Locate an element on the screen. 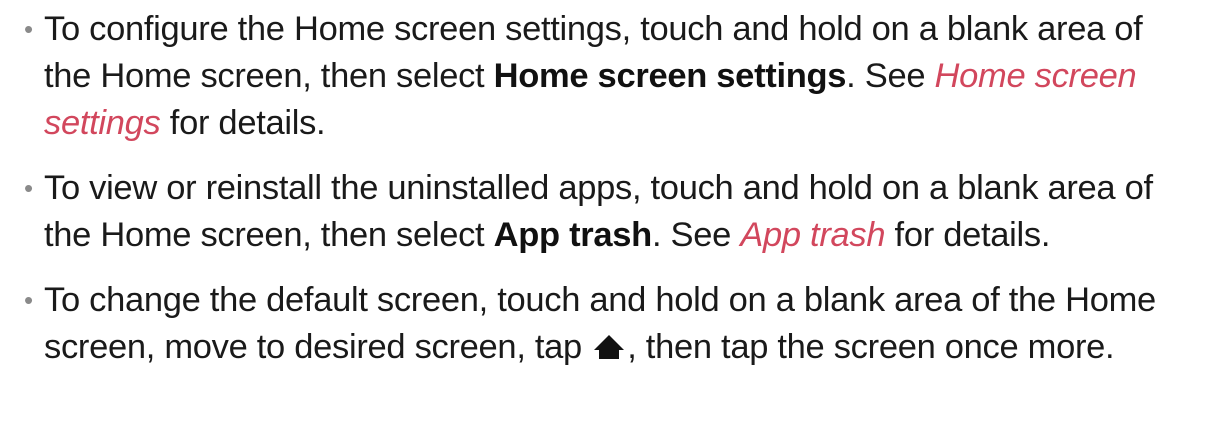 The height and width of the screenshot is (434, 1206). bold-term: Home screen settings is located at coordinates (670, 76).